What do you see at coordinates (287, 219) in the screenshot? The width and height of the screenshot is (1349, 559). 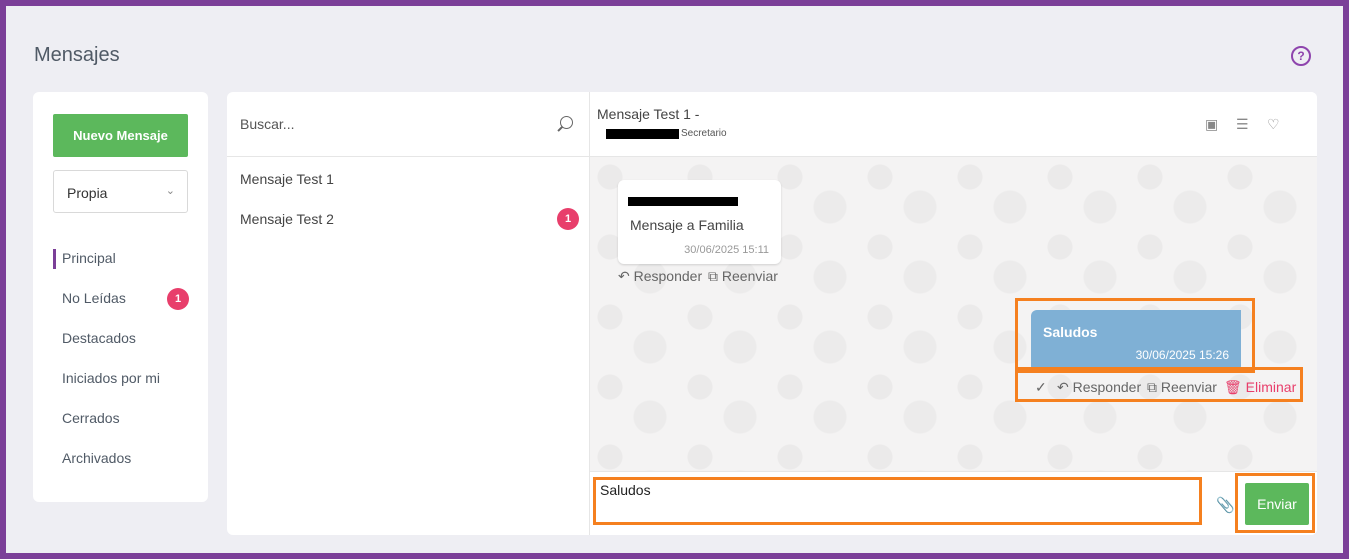 I see `list-item: Mensaje Test 2` at bounding box center [287, 219].